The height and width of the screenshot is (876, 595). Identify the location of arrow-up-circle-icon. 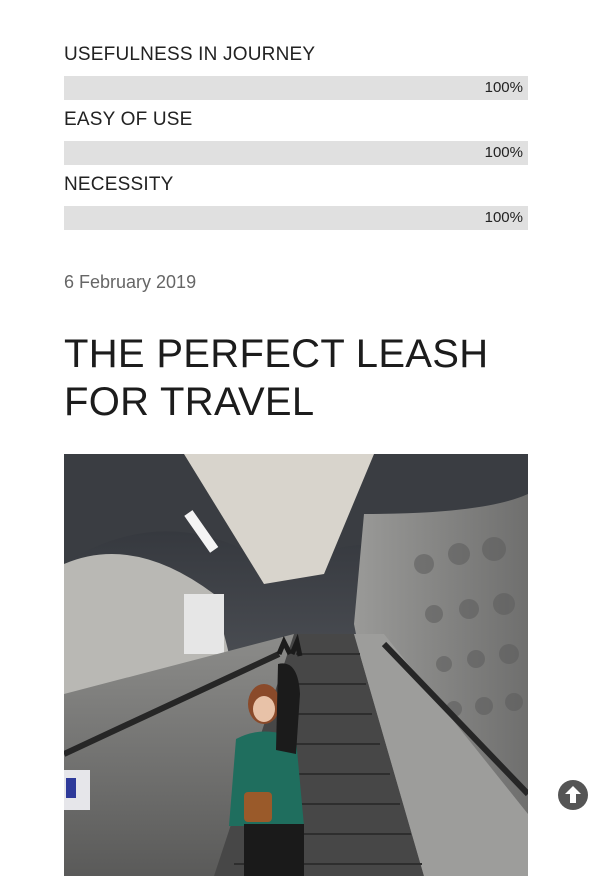
(573, 795).